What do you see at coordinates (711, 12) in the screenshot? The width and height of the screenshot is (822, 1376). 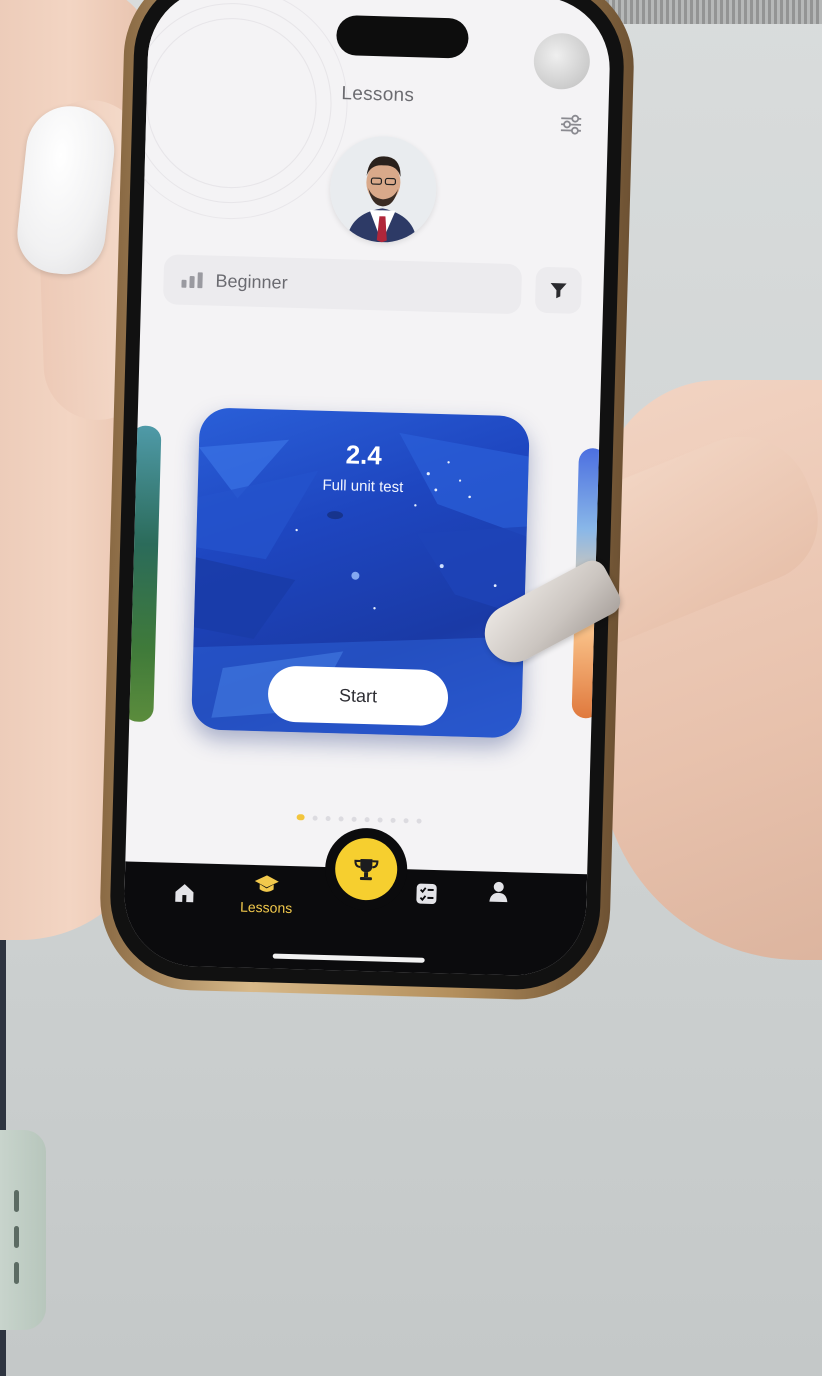 I see `background-shelf` at bounding box center [711, 12].